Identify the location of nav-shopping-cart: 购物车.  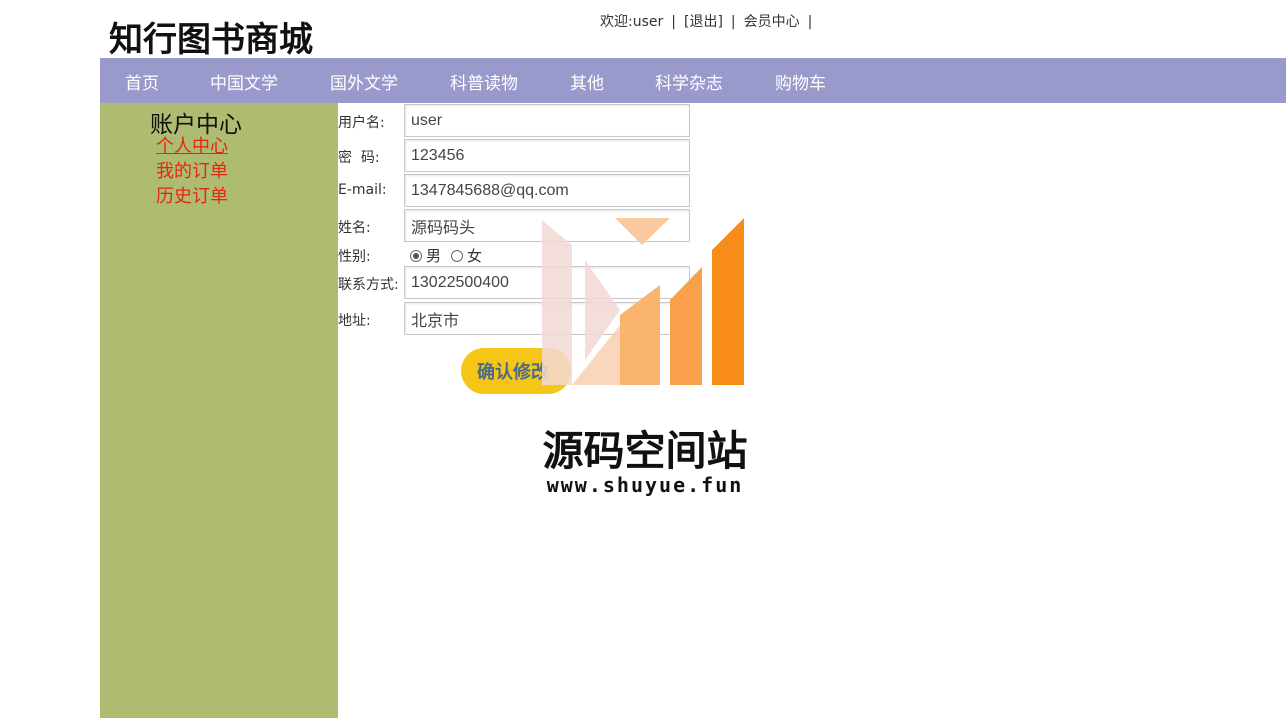
(800, 81).